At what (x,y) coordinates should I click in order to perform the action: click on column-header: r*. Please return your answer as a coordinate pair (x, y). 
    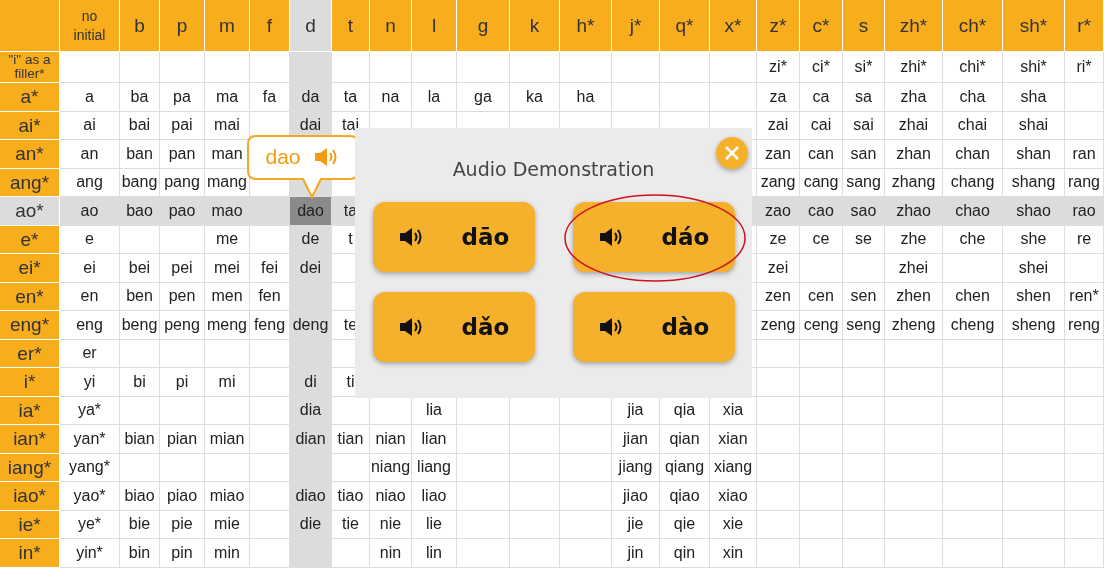
    Looking at the image, I should click on (1084, 26).